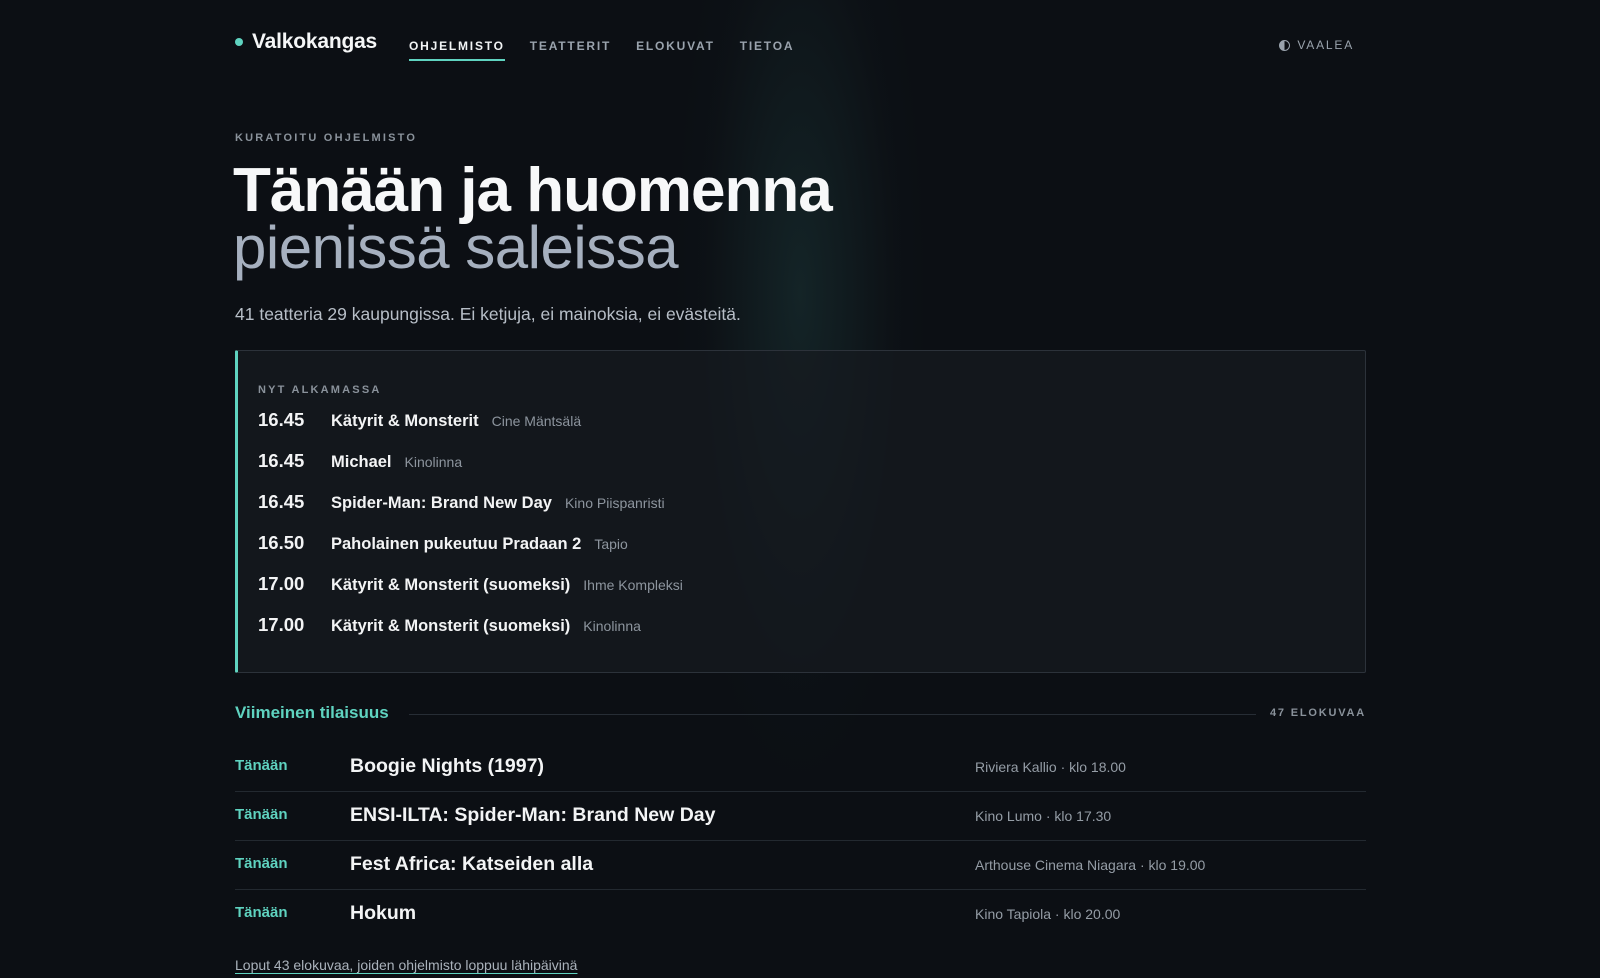 The height and width of the screenshot is (978, 1600). Describe the element at coordinates (405, 421) in the screenshot. I see `showtime-title: Kätyrit & Monsterit` at that location.